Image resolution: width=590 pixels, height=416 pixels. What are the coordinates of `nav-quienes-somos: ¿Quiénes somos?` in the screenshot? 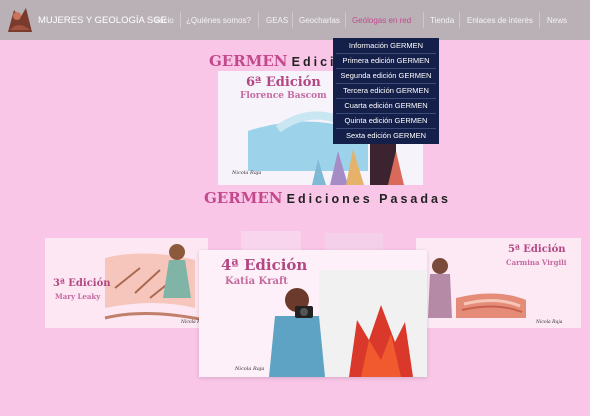 It's located at (218, 20).